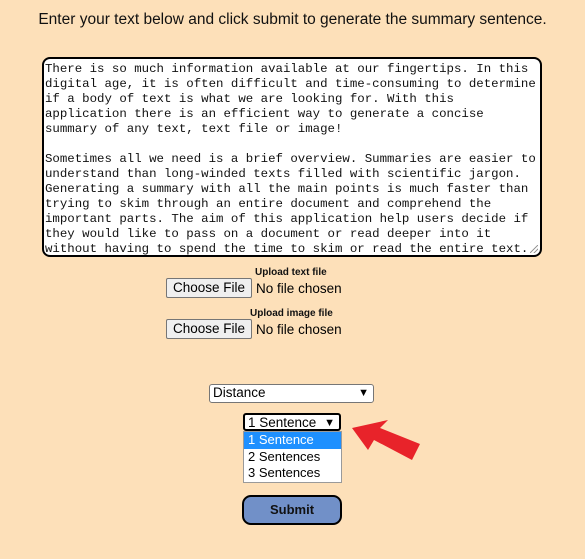  Describe the element at coordinates (292, 473) in the screenshot. I see `length-option-3: 3 Sentences` at that location.